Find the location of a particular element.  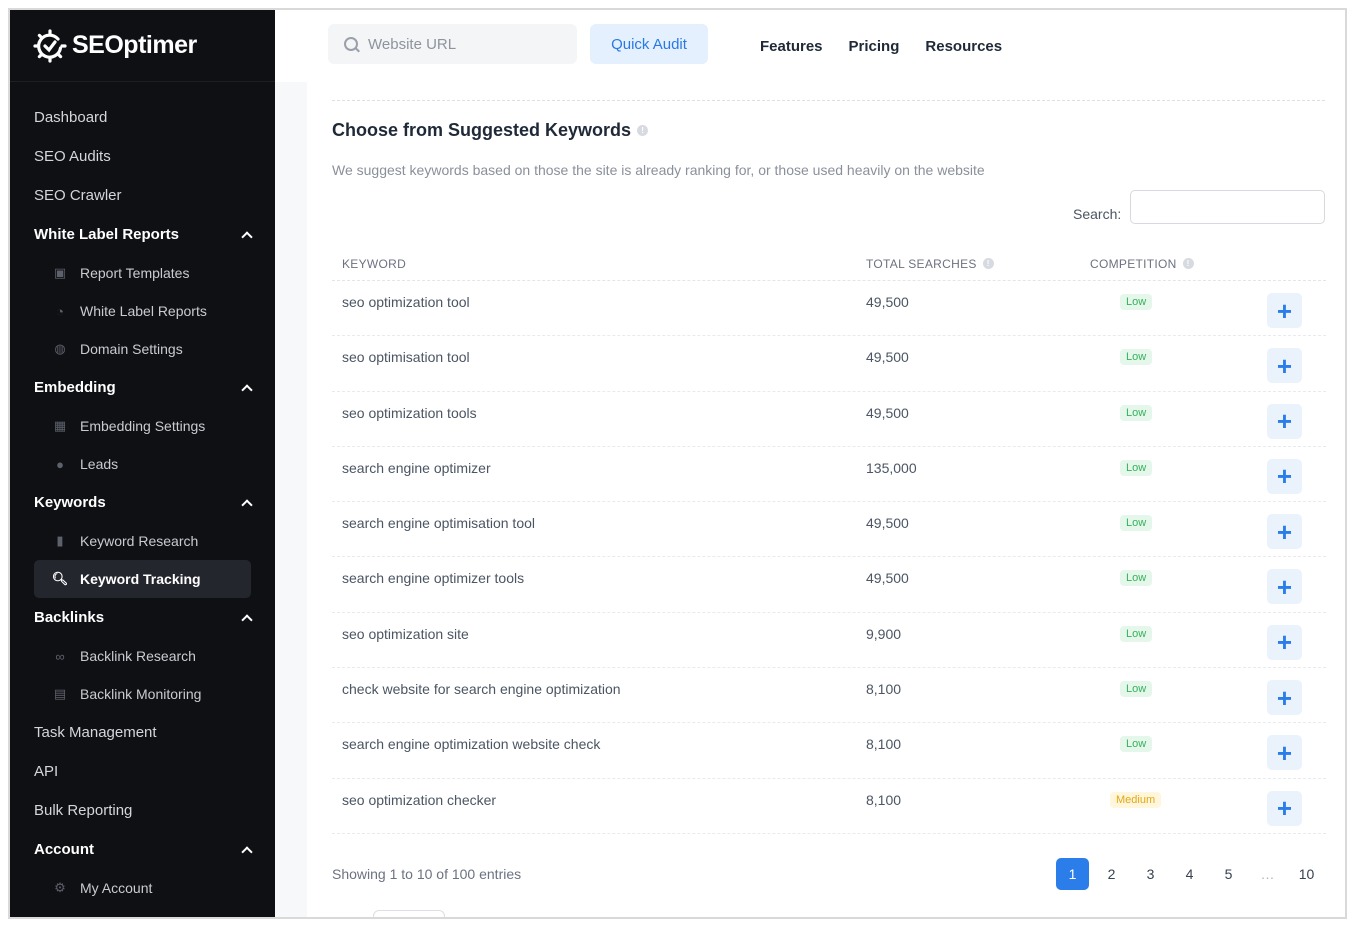

section-label: Keywords is located at coordinates (70, 502).